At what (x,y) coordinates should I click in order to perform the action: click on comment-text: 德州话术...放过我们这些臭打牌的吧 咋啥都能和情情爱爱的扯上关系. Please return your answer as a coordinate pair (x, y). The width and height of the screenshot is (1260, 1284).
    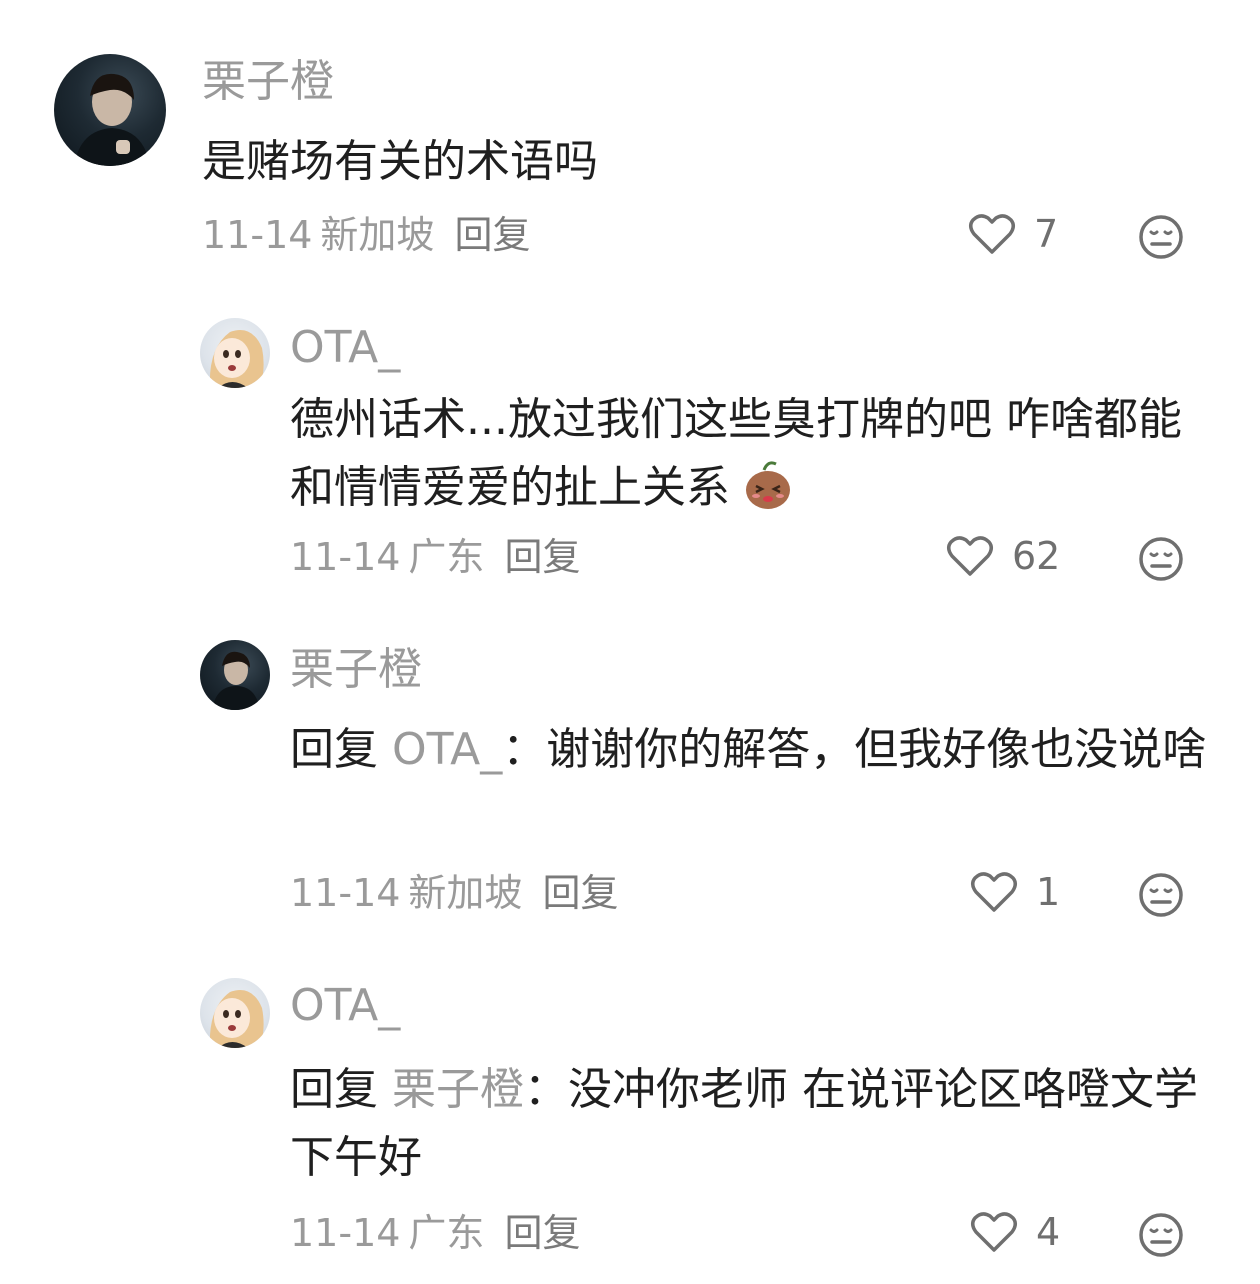
    Looking at the image, I should click on (740, 454).